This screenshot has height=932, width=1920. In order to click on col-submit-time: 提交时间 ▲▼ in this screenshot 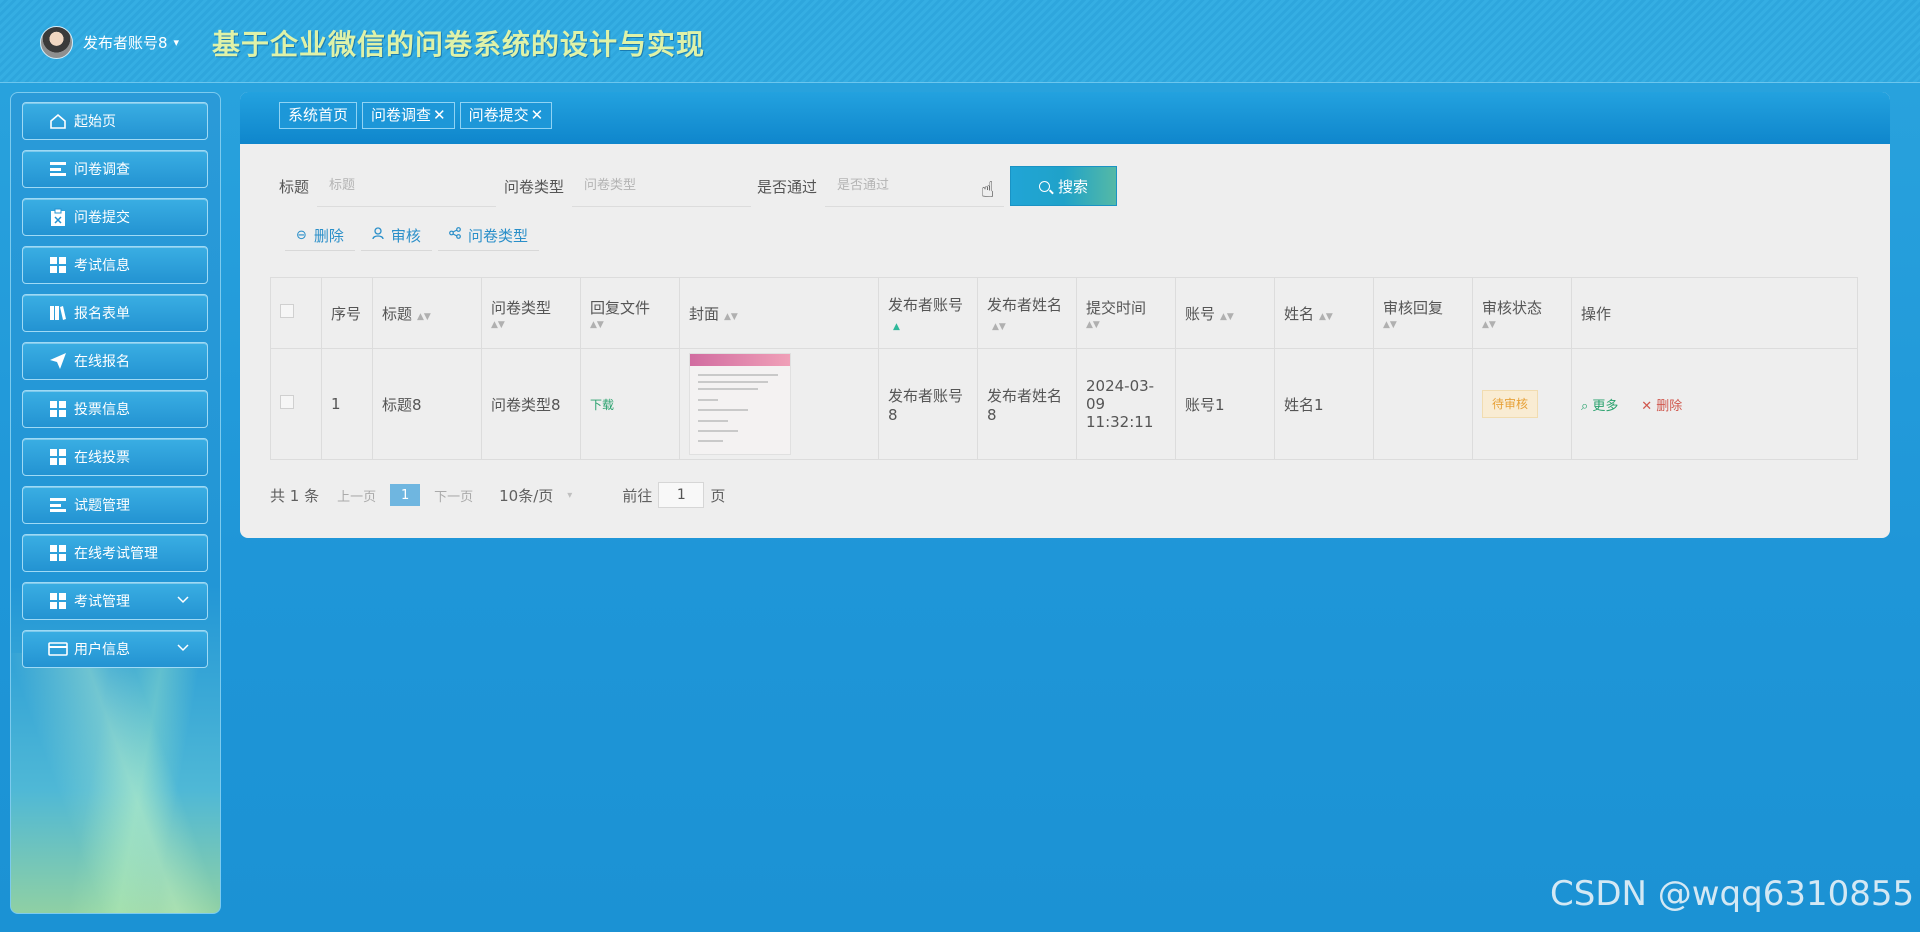, I will do `click(1126, 313)`.